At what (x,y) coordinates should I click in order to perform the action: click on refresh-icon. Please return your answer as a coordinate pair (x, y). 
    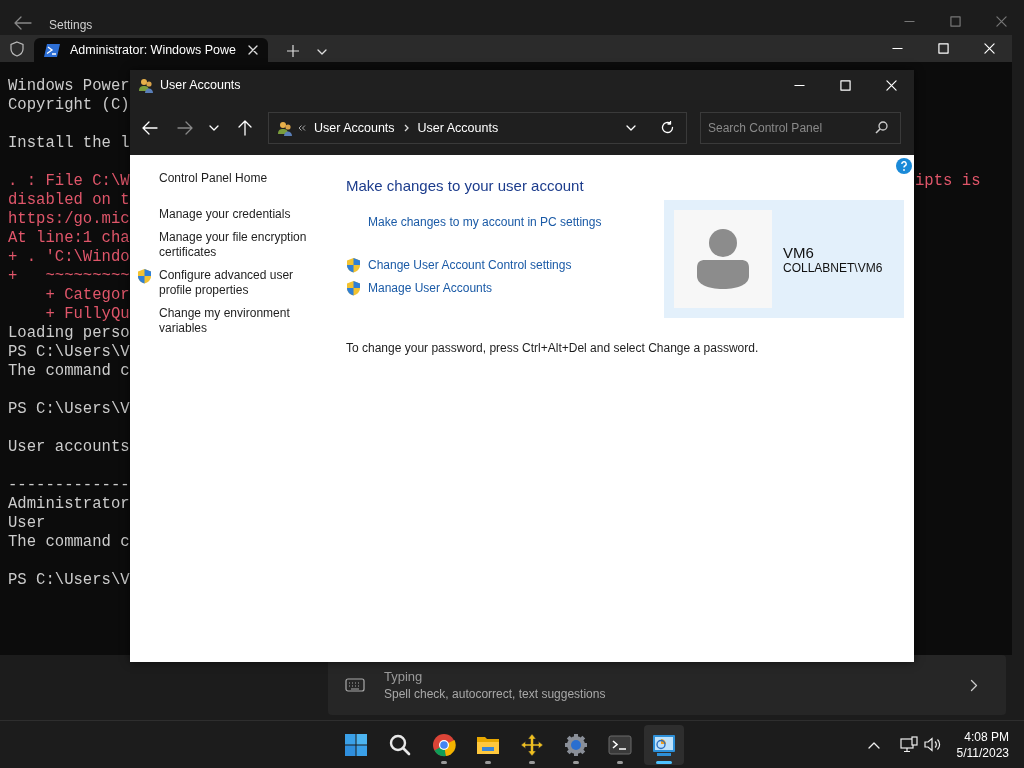
    Looking at the image, I should click on (667, 127).